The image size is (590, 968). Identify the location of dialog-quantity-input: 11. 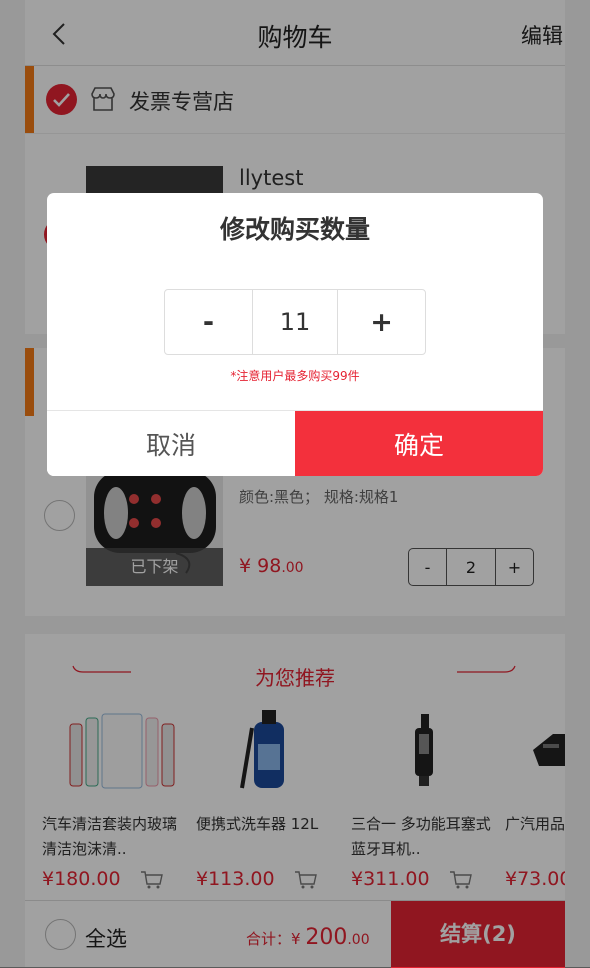
(295, 322).